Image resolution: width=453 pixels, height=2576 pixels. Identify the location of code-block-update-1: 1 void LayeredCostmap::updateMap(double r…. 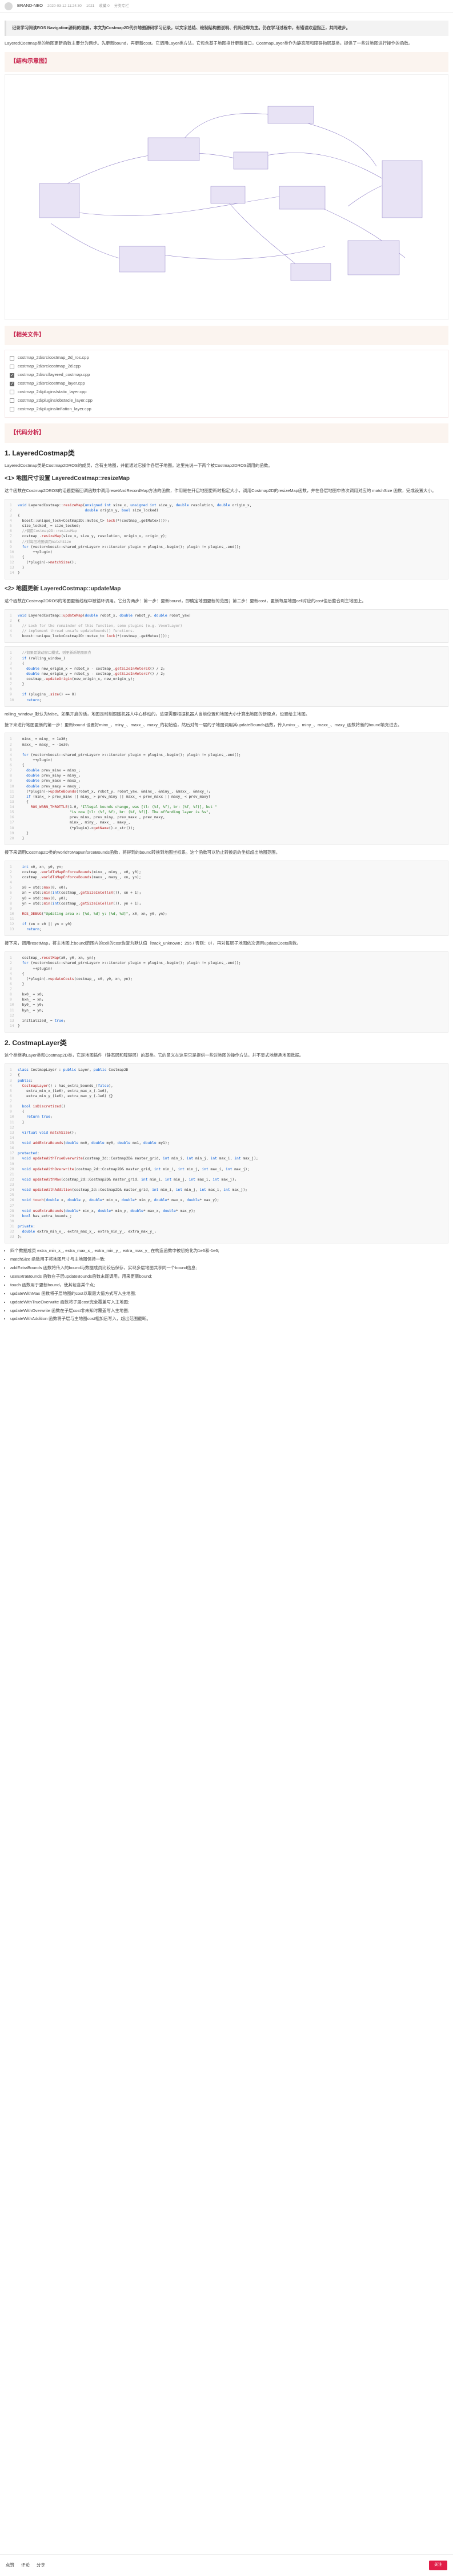
(226, 626).